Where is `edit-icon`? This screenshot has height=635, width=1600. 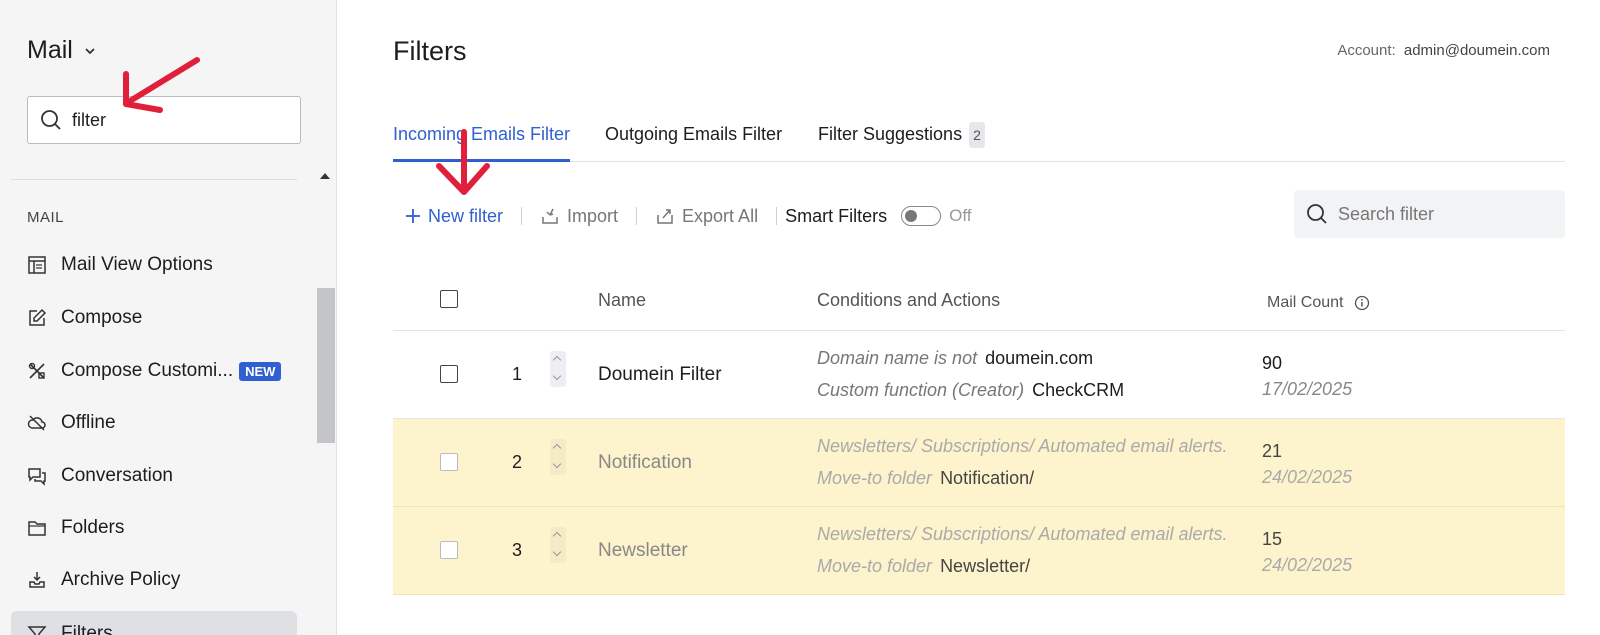
edit-icon is located at coordinates (38, 317).